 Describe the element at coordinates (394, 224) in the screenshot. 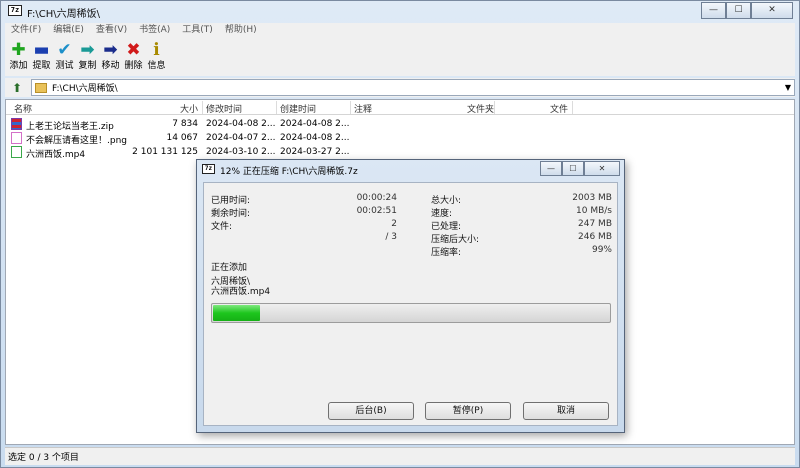

I see `files-value: 2` at that location.